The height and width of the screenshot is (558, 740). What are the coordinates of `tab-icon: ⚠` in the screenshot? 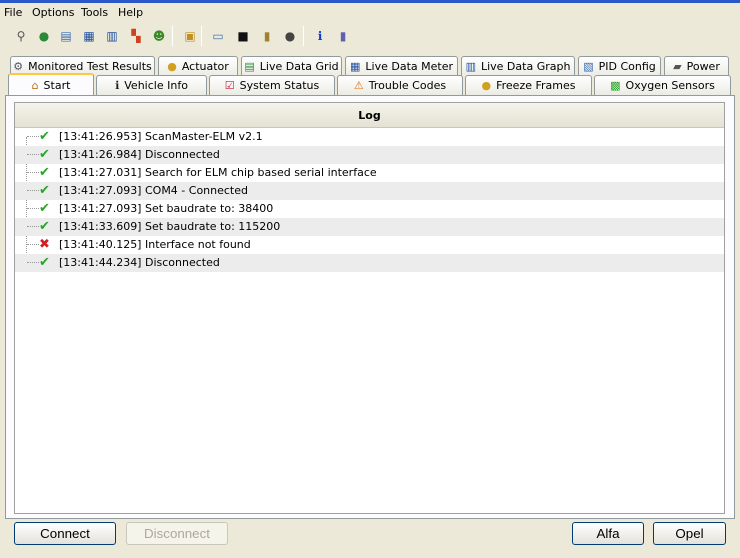 It's located at (358, 85).